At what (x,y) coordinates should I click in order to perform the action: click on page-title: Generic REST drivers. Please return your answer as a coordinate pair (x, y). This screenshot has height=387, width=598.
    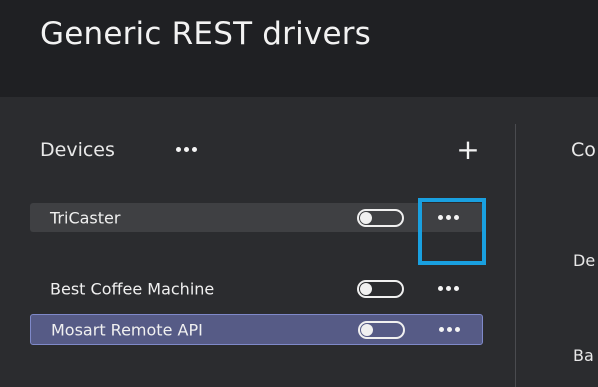
    Looking at the image, I should click on (206, 34).